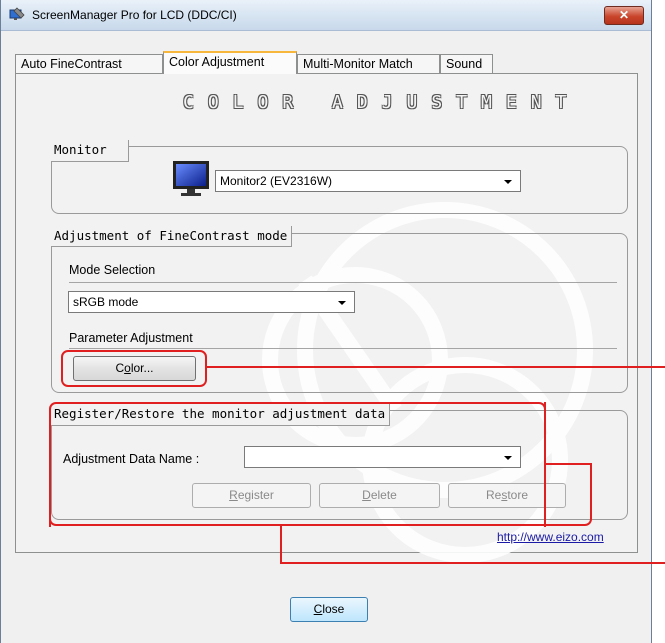 The image size is (665, 643). I want to click on app-logo-icon, so click(17, 13).